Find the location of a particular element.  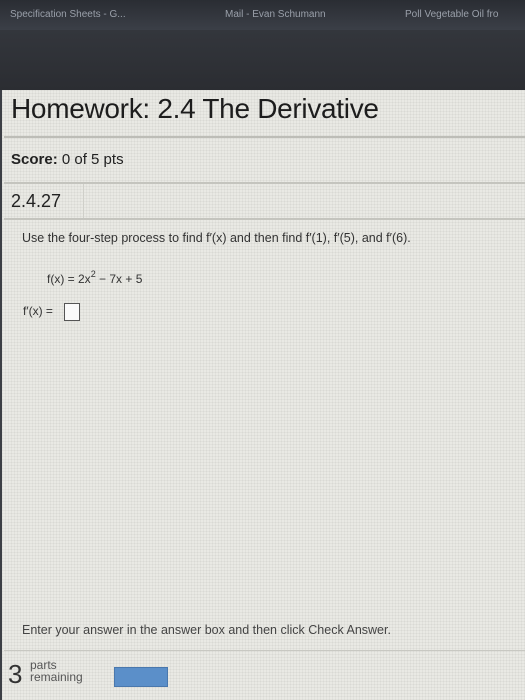

parts-progress-bar is located at coordinates (141, 677).